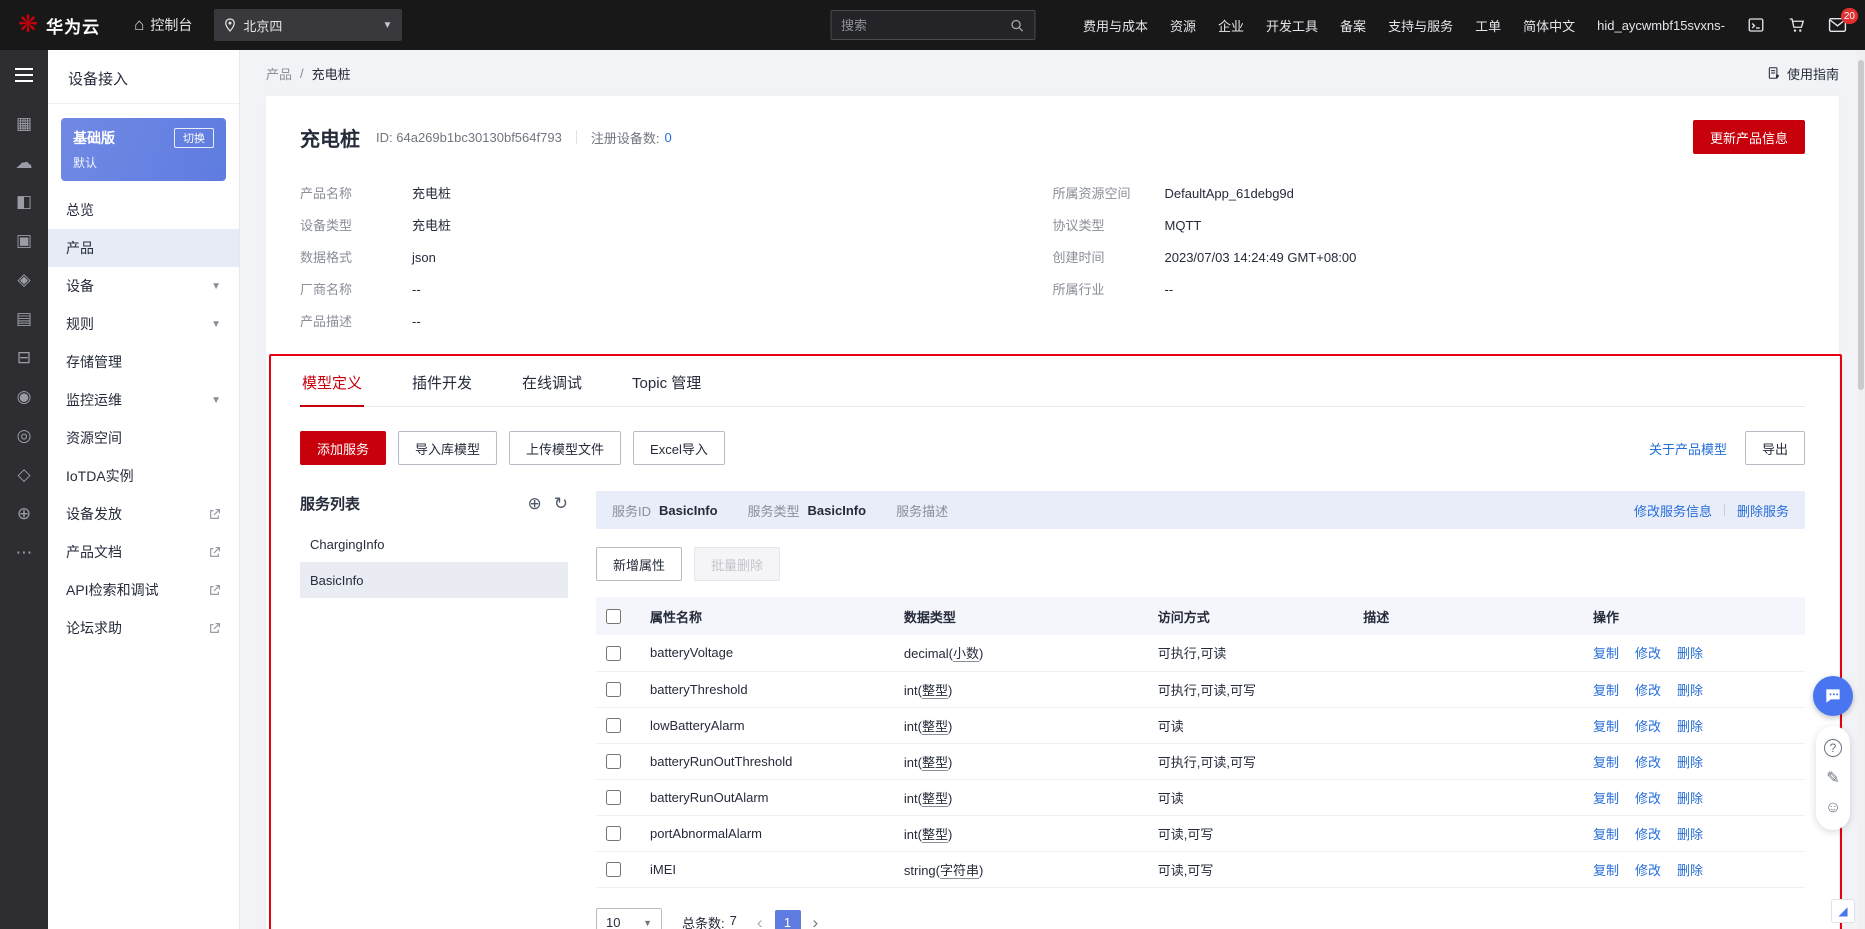 This screenshot has height=929, width=1865. Describe the element at coordinates (442, 387) in the screenshot. I see `tab-plugin-development: 插件开发` at that location.